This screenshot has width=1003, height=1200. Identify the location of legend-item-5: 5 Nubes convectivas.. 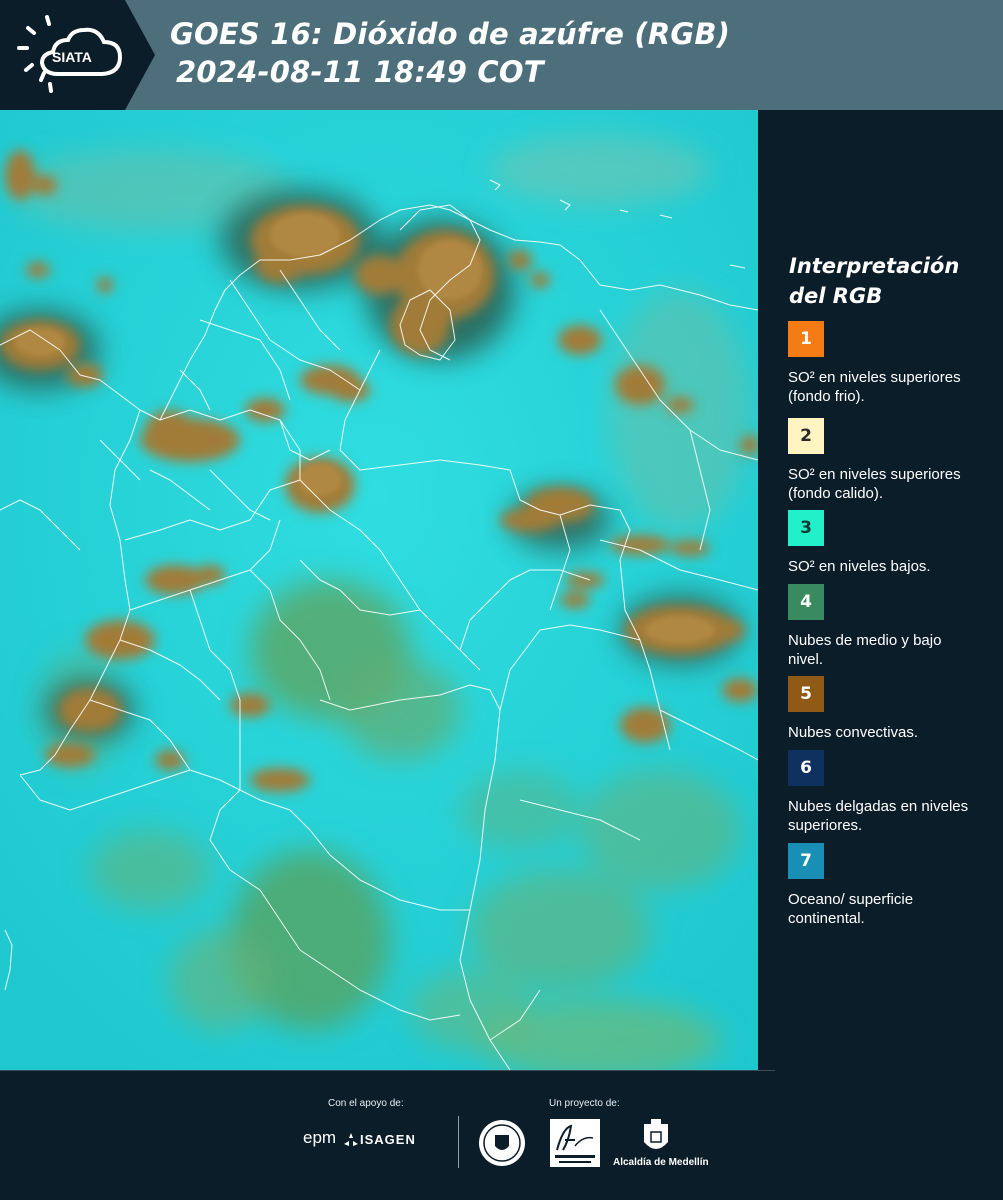
(888, 709).